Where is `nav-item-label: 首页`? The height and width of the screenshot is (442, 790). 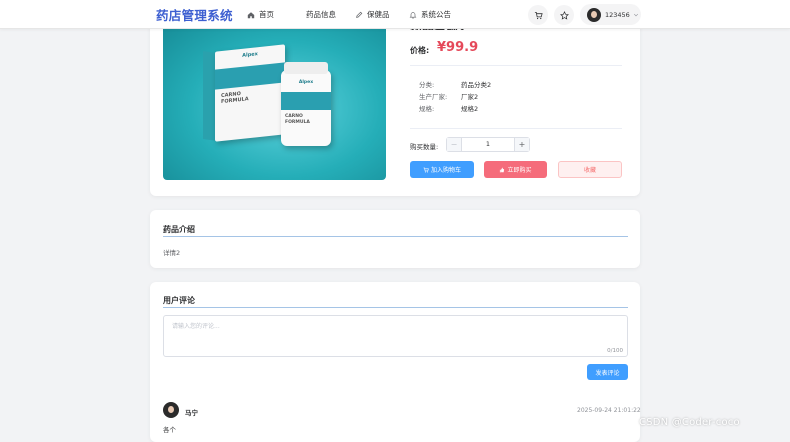
nav-item-label: 首页 is located at coordinates (266, 14).